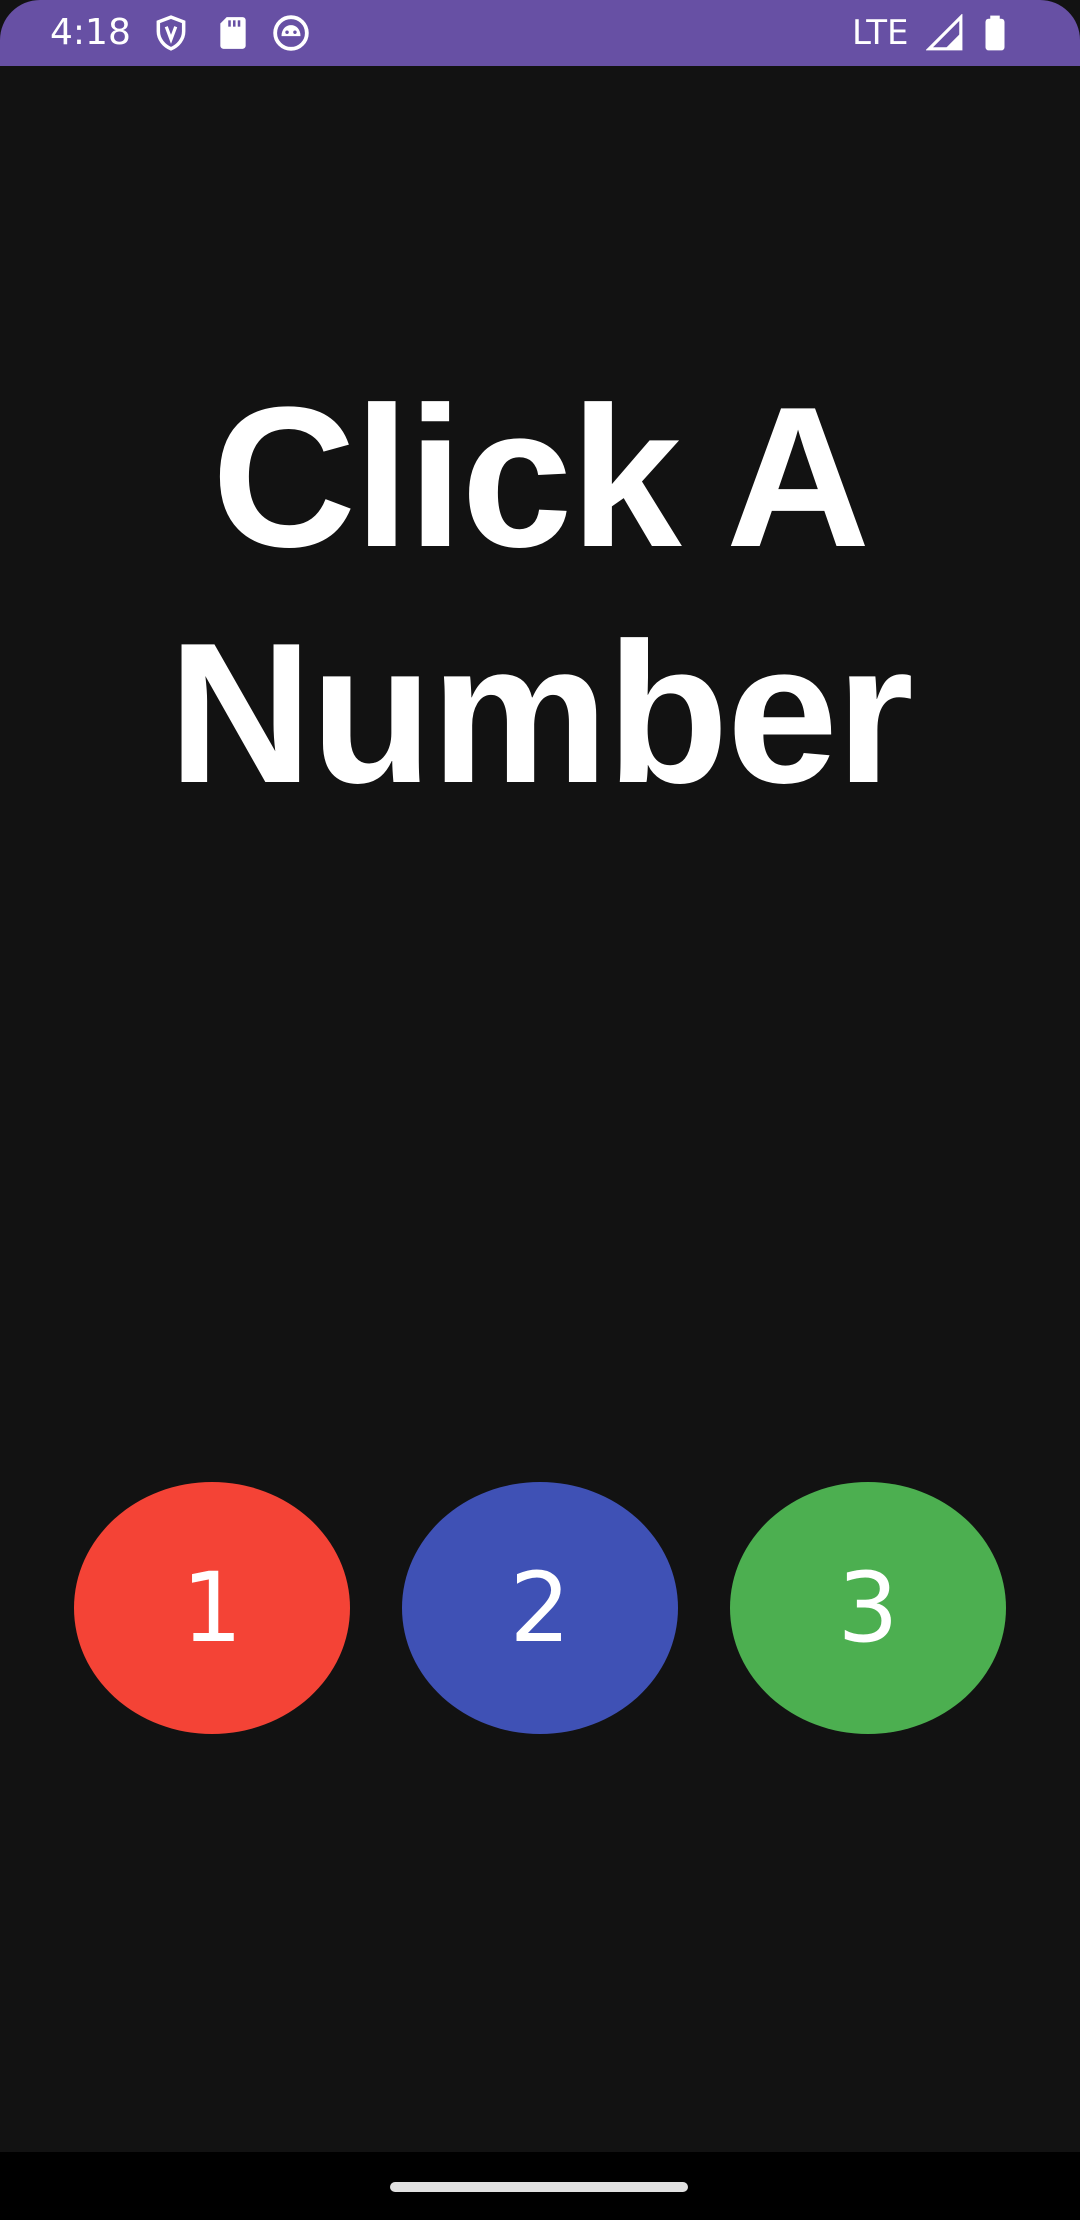 The height and width of the screenshot is (2220, 1080). Describe the element at coordinates (540, 1608) in the screenshot. I see `number-2-button: 2` at that location.